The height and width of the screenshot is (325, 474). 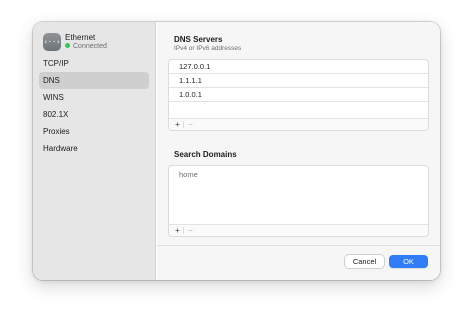 I want to click on dns-servers-subtitle: IPv4 or IPv6 addresses, so click(x=208, y=48).